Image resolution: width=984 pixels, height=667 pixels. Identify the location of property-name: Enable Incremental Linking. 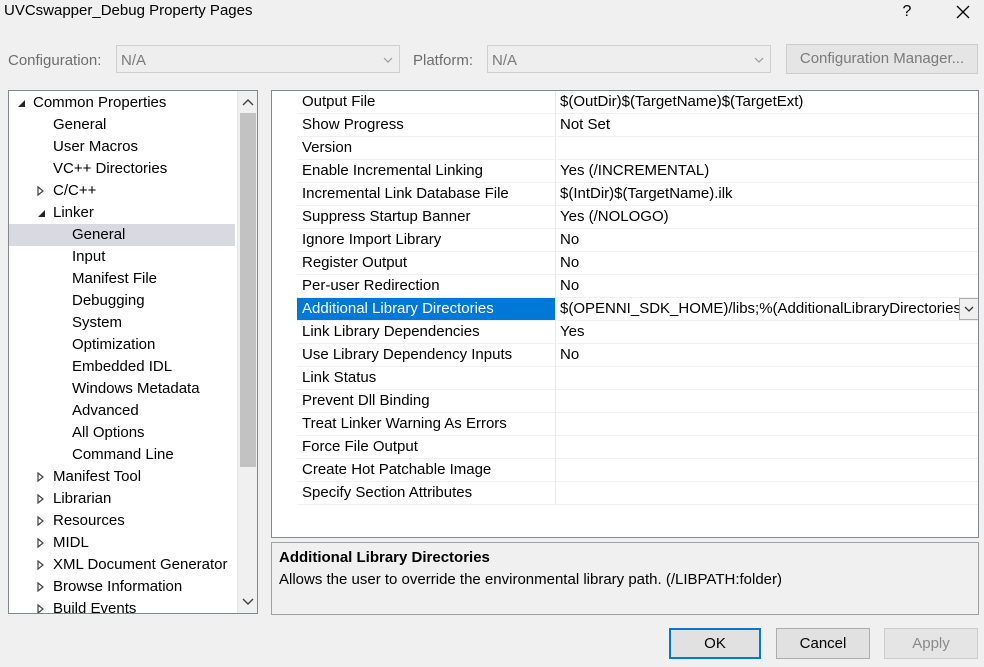
(426, 171).